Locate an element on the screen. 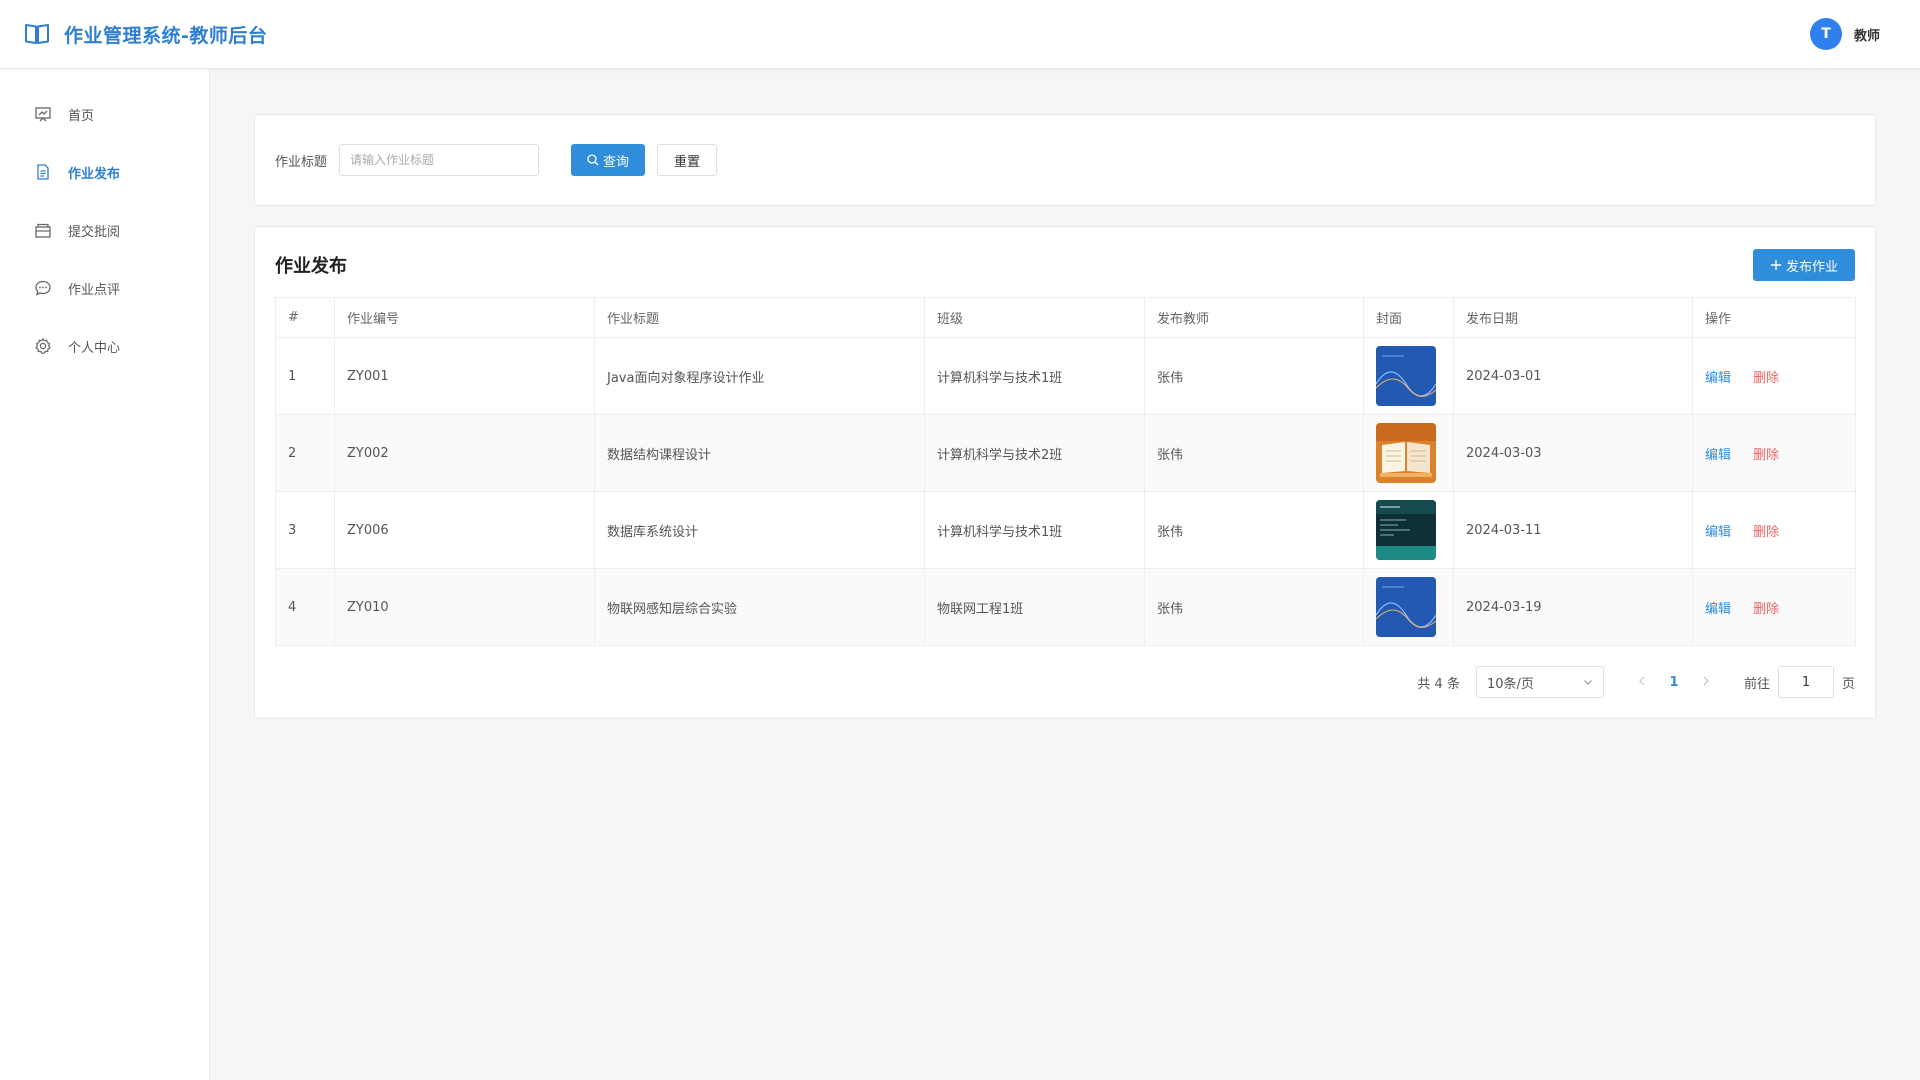  publish-date: 2024-03-19 is located at coordinates (1573, 607).